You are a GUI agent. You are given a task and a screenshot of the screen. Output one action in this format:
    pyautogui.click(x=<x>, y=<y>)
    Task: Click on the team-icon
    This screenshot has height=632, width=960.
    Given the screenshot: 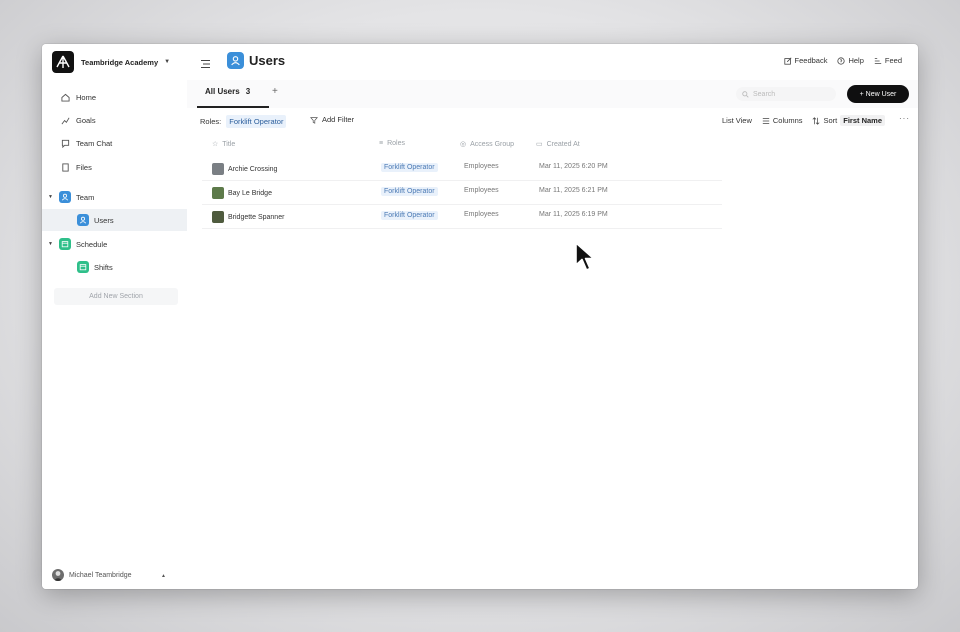 What is the action you would take?
    pyautogui.click(x=65, y=197)
    